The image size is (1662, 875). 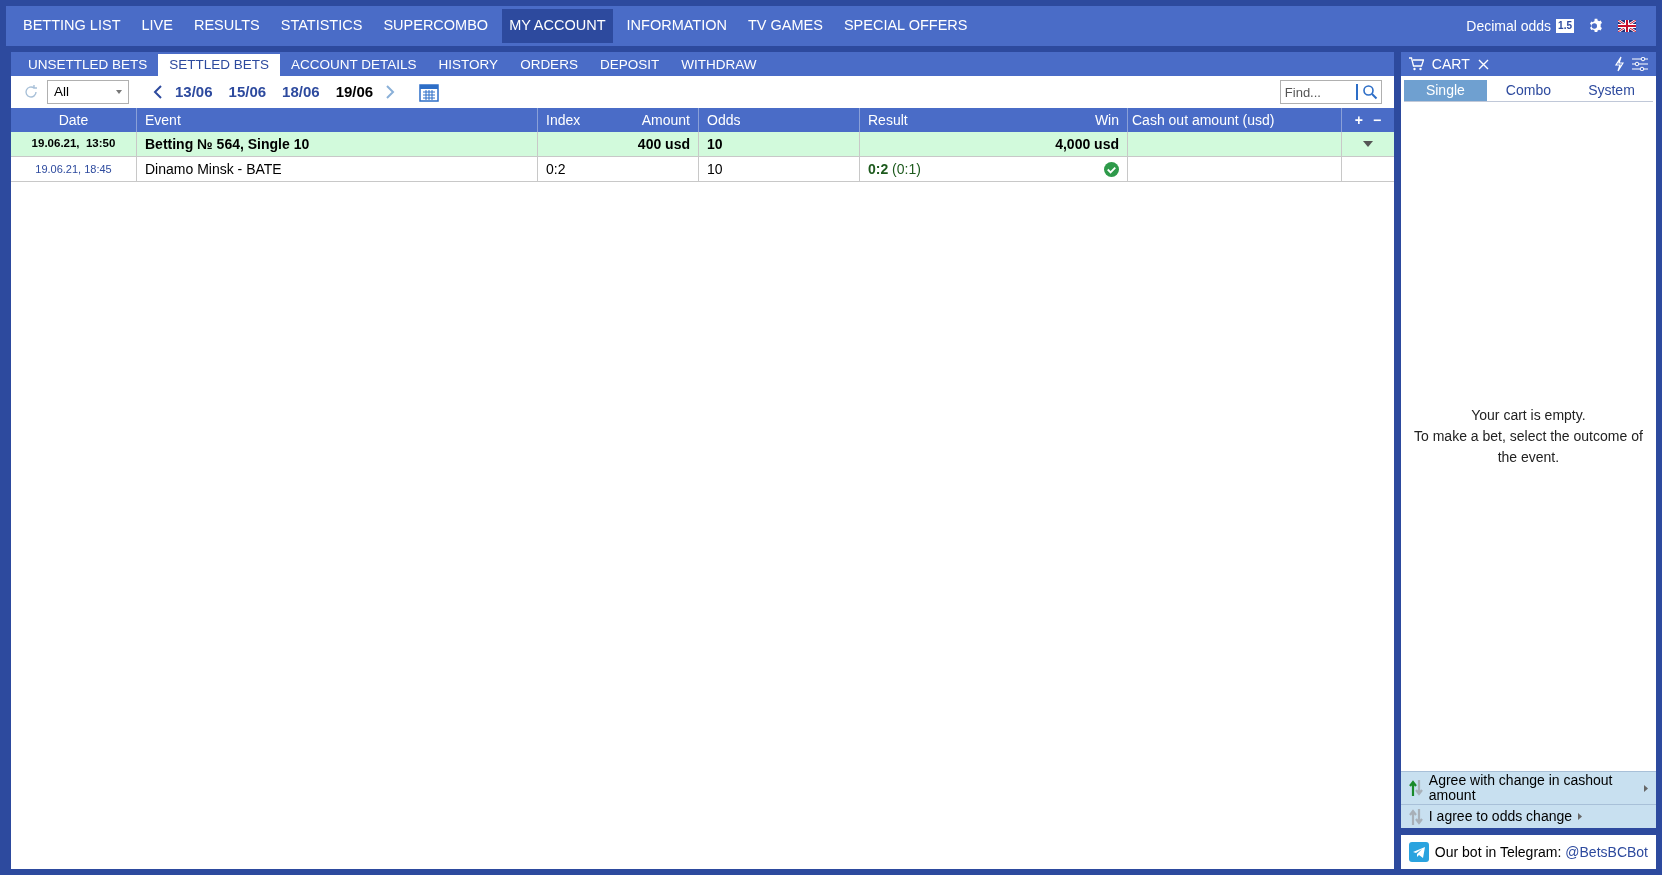 I want to click on nav-tab: SPECIAL OFFERS, so click(x=905, y=26).